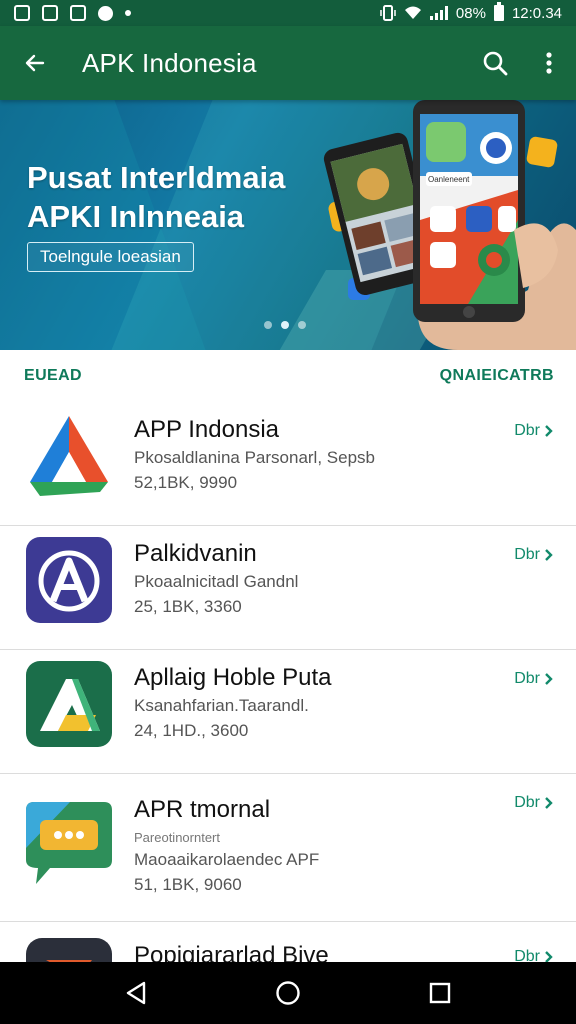 The width and height of the screenshot is (576, 1024). I want to click on triangle-back-icon, so click(136, 993).